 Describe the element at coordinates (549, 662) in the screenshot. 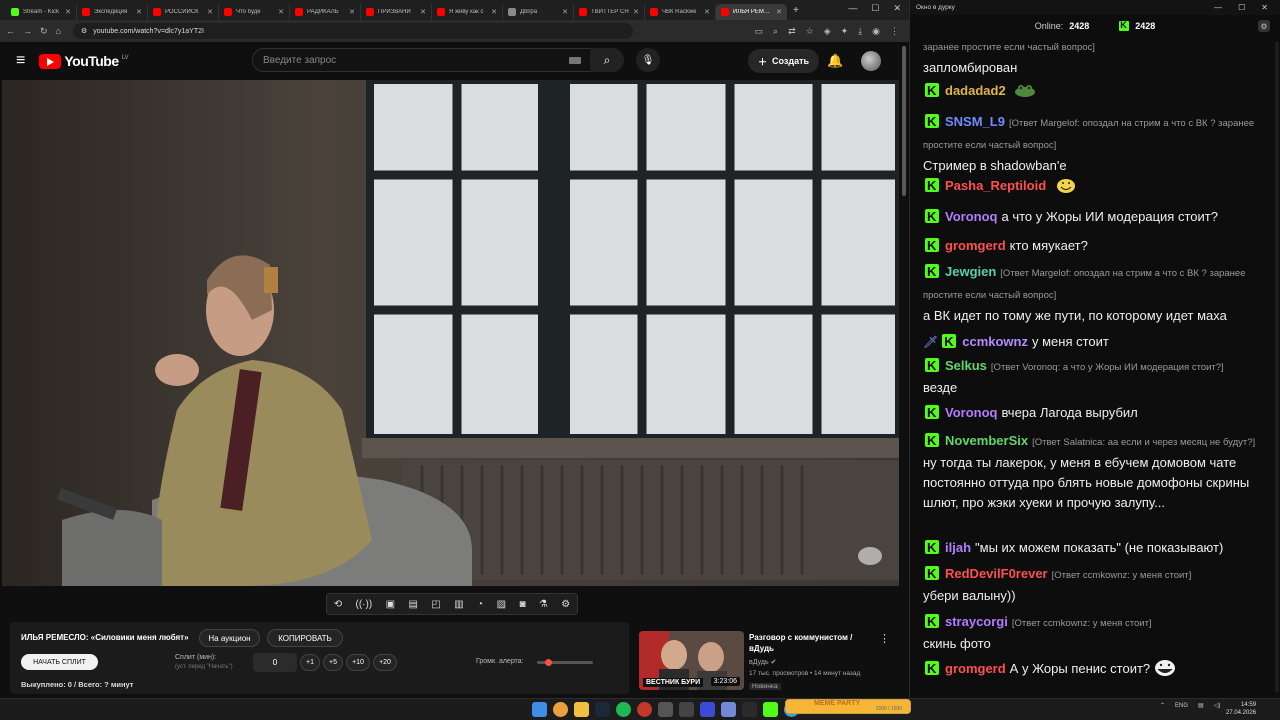

I see `alert-volume-knob` at that location.